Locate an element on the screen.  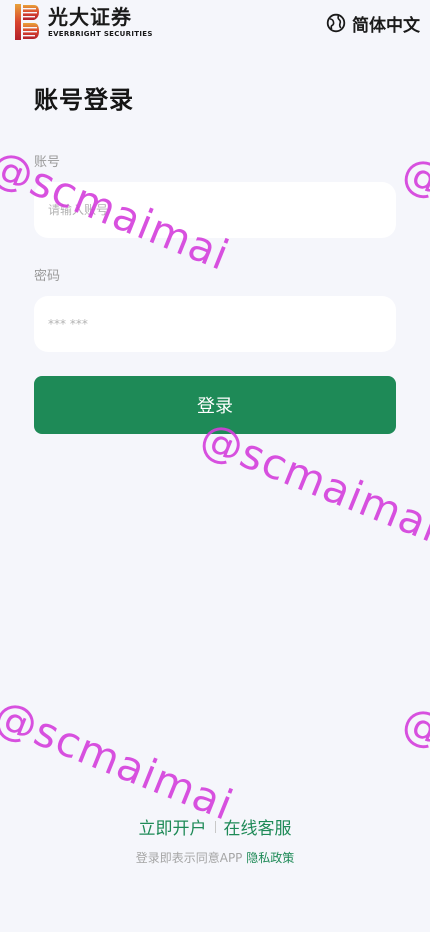
footer-divider is located at coordinates (215, 826).